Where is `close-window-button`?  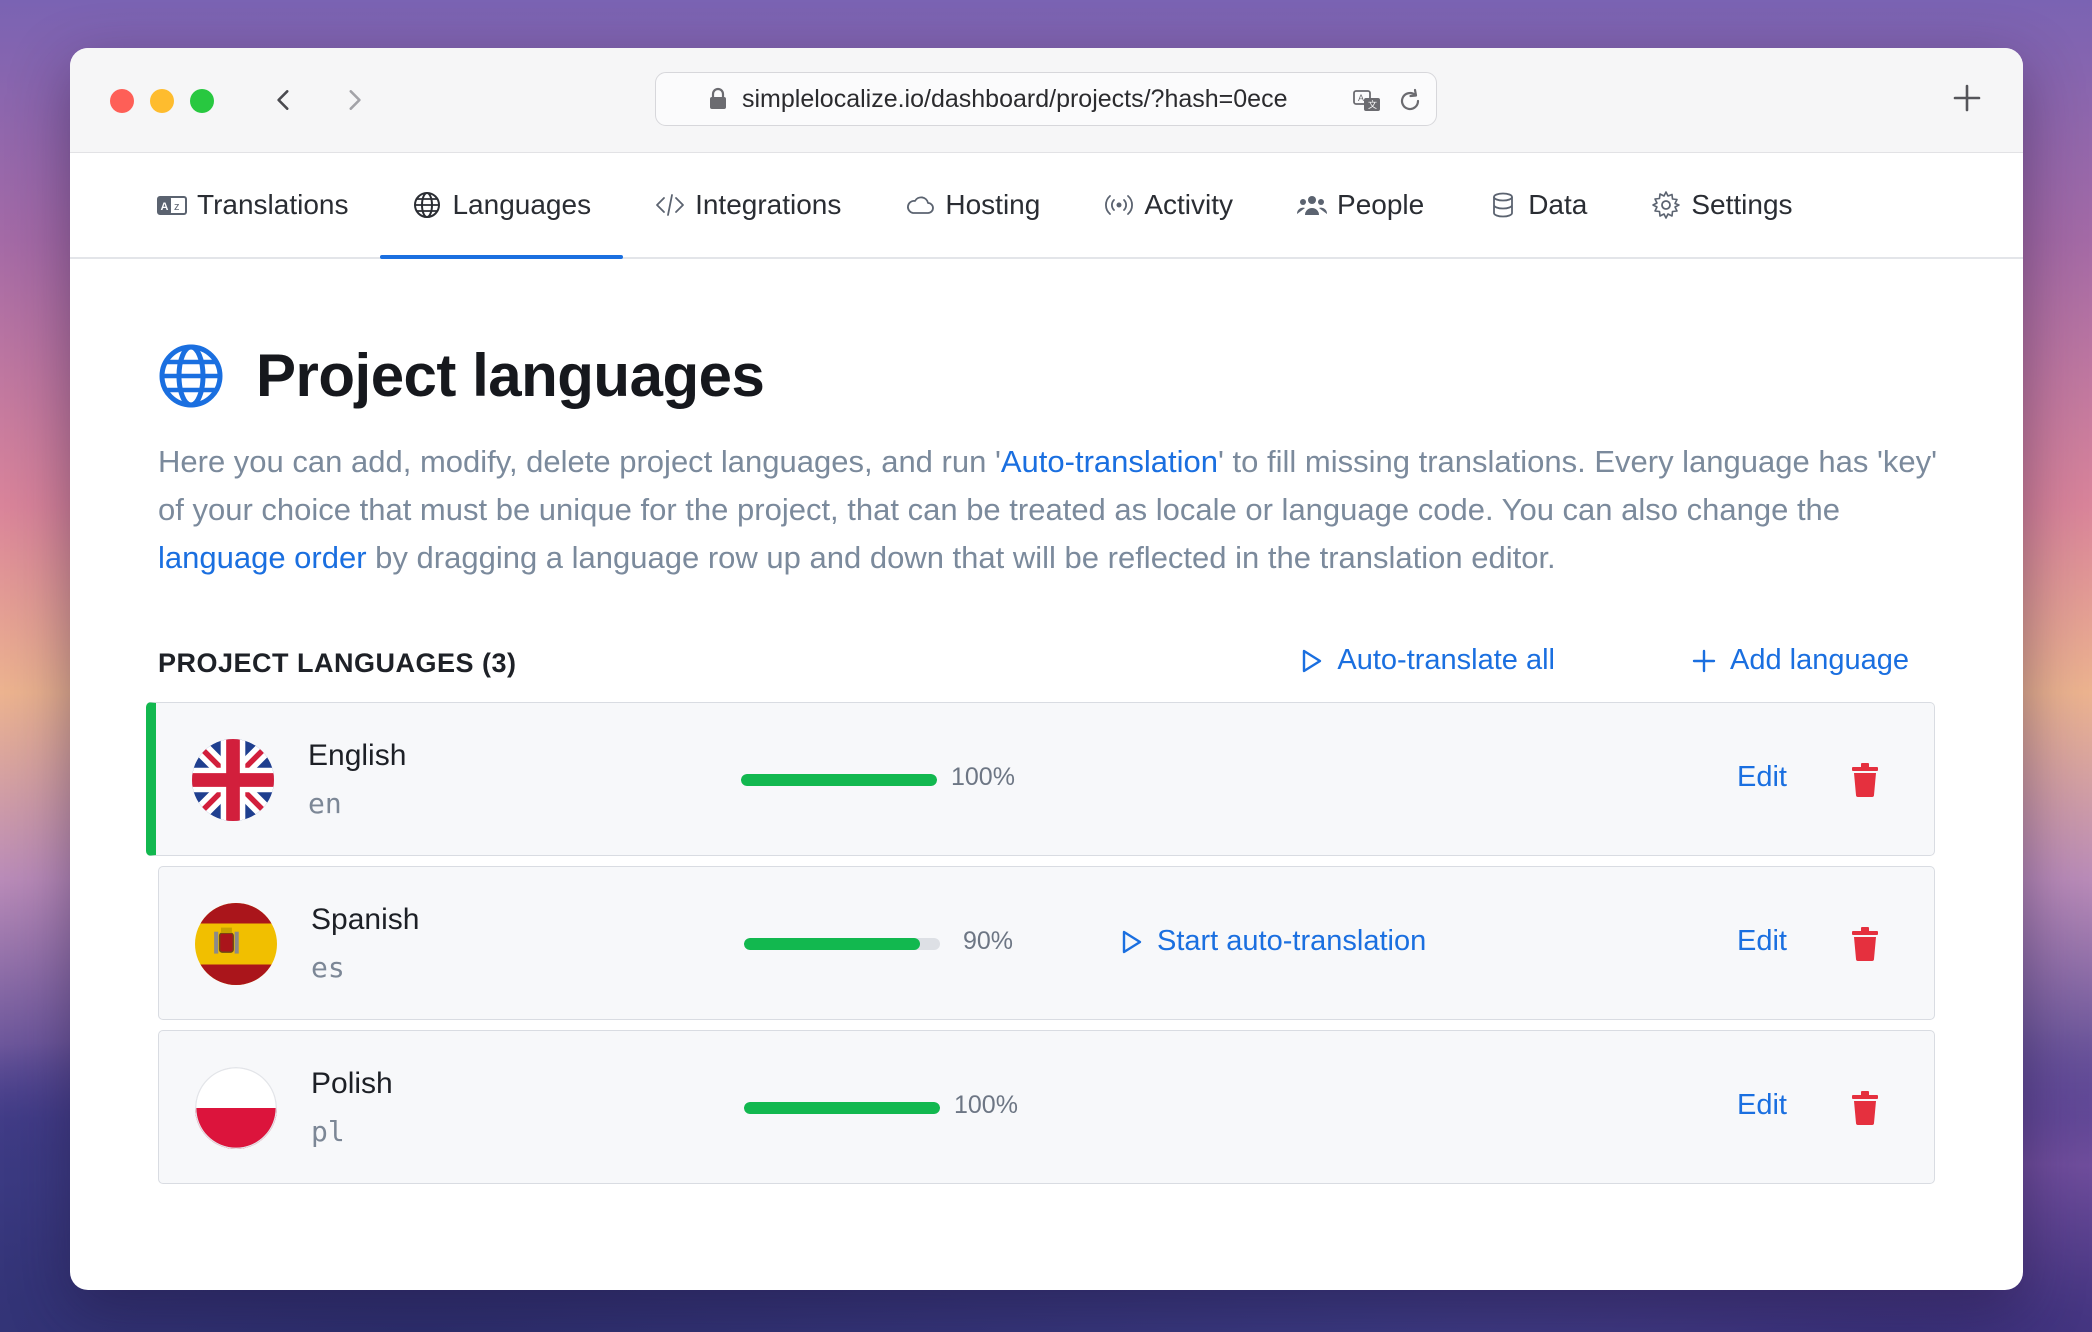 close-window-button is located at coordinates (122, 101).